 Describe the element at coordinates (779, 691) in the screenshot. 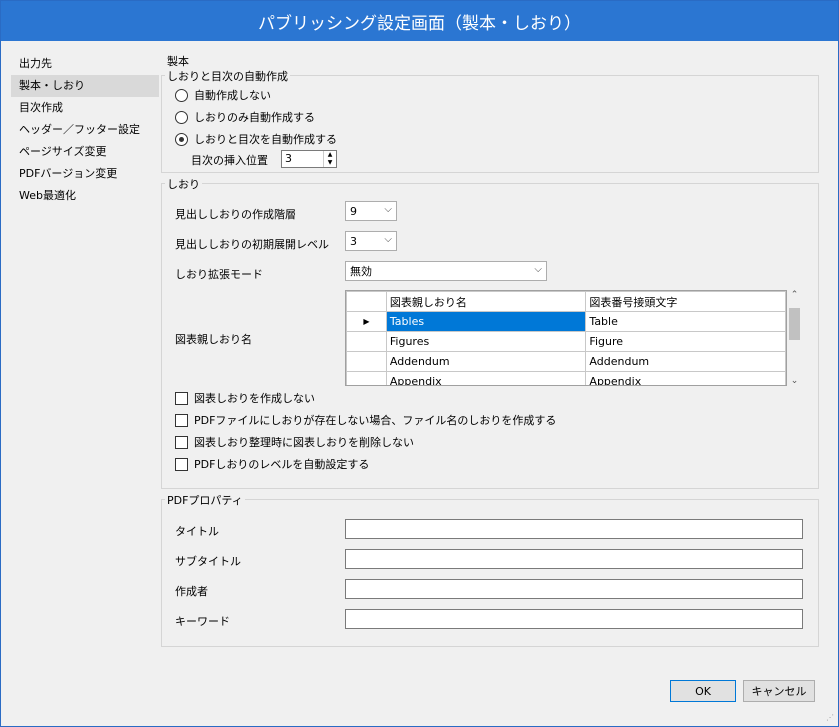

I see `cancel-button: キャンセル` at that location.